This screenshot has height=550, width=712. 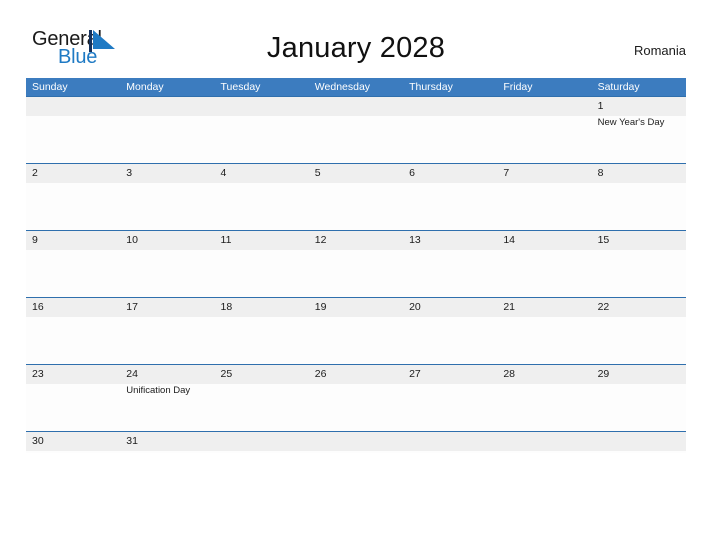 I want to click on day-cell-28: 28, so click(x=544, y=398).